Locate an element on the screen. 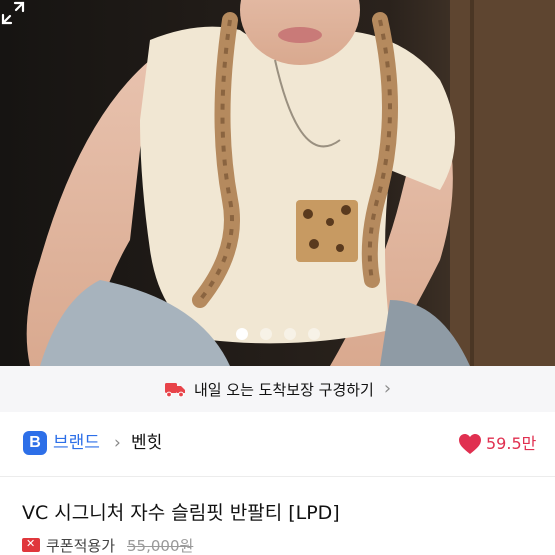 The image size is (555, 555). divider is located at coordinates (277, 476).